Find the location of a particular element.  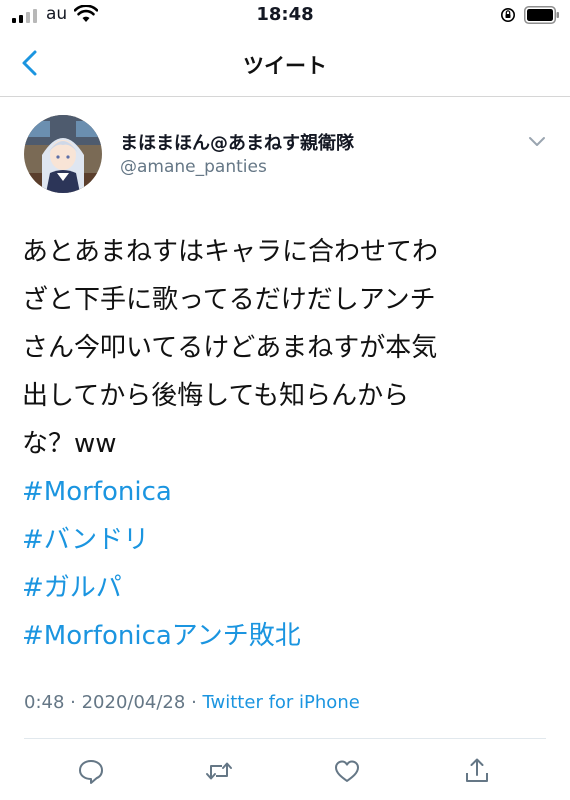

tweet-date: 2020/04/28 is located at coordinates (133, 702).